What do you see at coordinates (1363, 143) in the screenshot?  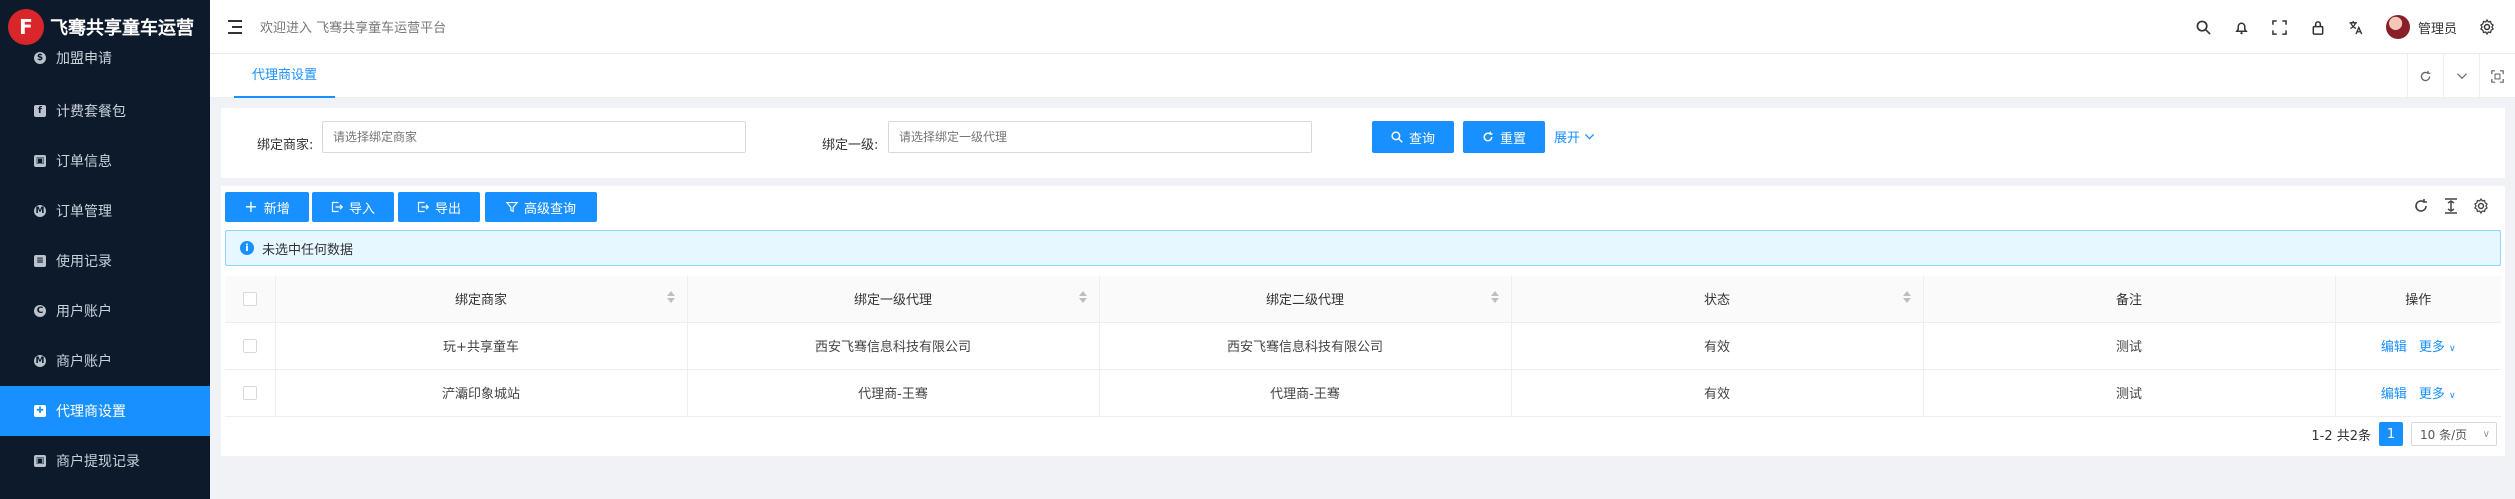 I see `search-panel: 绑定商家: 绑定一级: 查询 重置 展开` at bounding box center [1363, 143].